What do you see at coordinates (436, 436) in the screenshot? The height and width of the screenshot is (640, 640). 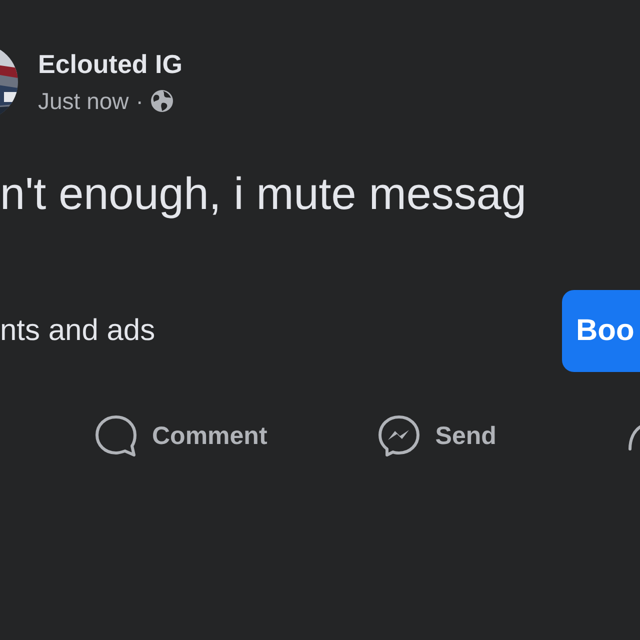 I see `send-button: Send` at bounding box center [436, 436].